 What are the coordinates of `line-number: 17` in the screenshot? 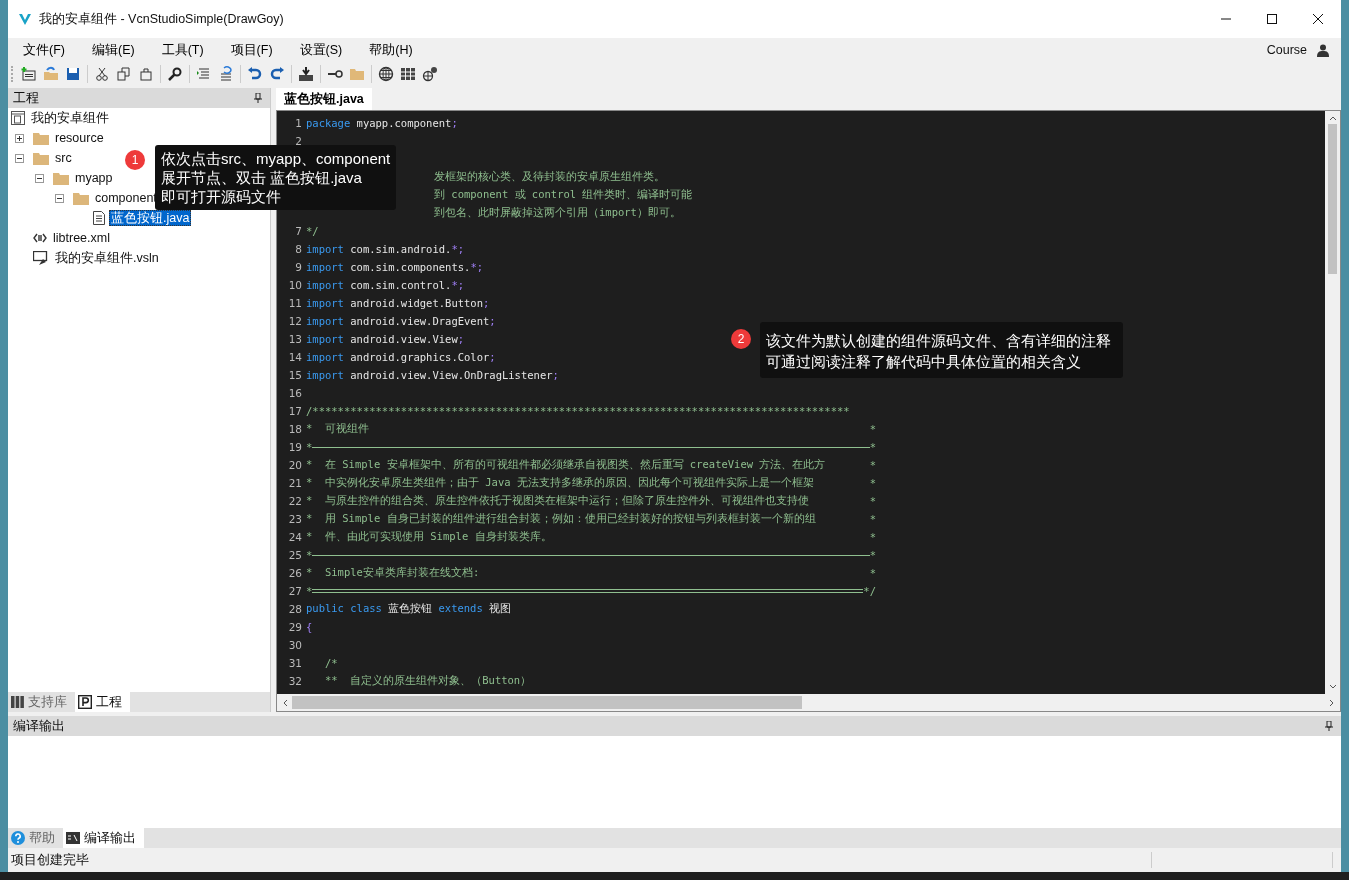 It's located at (294, 411).